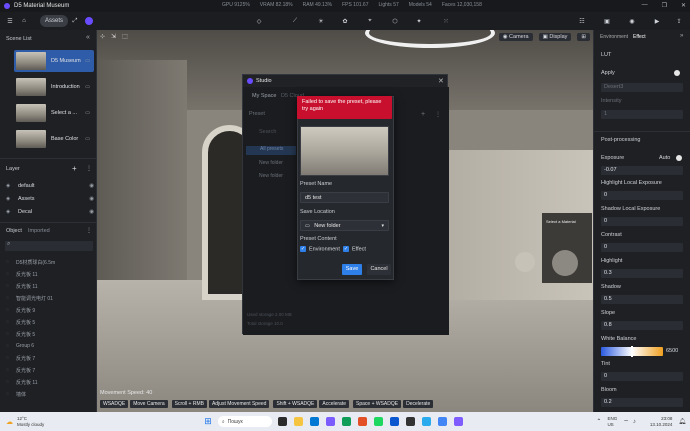 The image size is (690, 431). Describe the element at coordinates (89, 168) in the screenshot. I see `layer-menu-icon: ⋮` at that location.